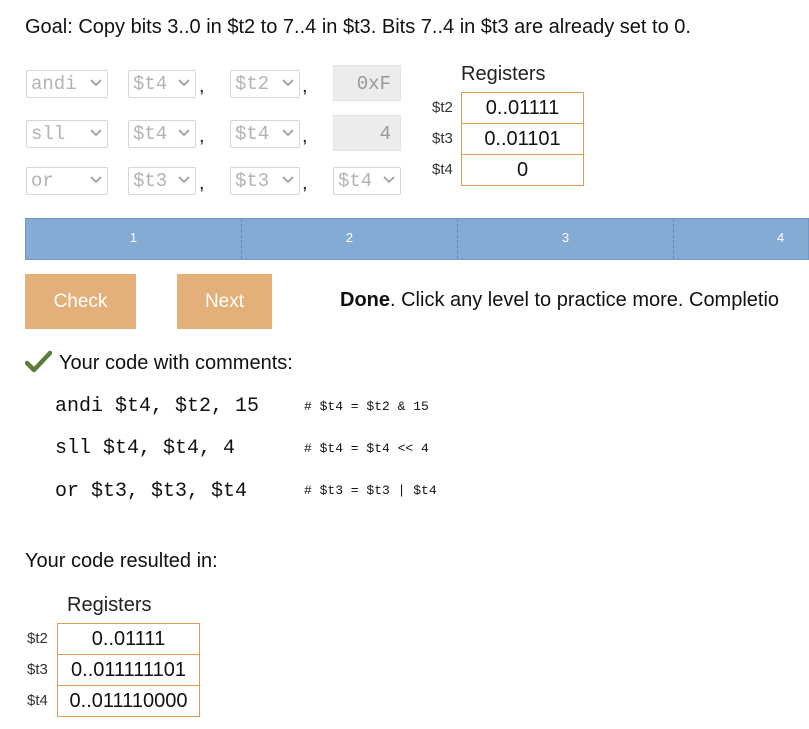 The height and width of the screenshot is (729, 809). What do you see at coordinates (67, 134) in the screenshot?
I see `instr2-opcode-select: sll` at bounding box center [67, 134].